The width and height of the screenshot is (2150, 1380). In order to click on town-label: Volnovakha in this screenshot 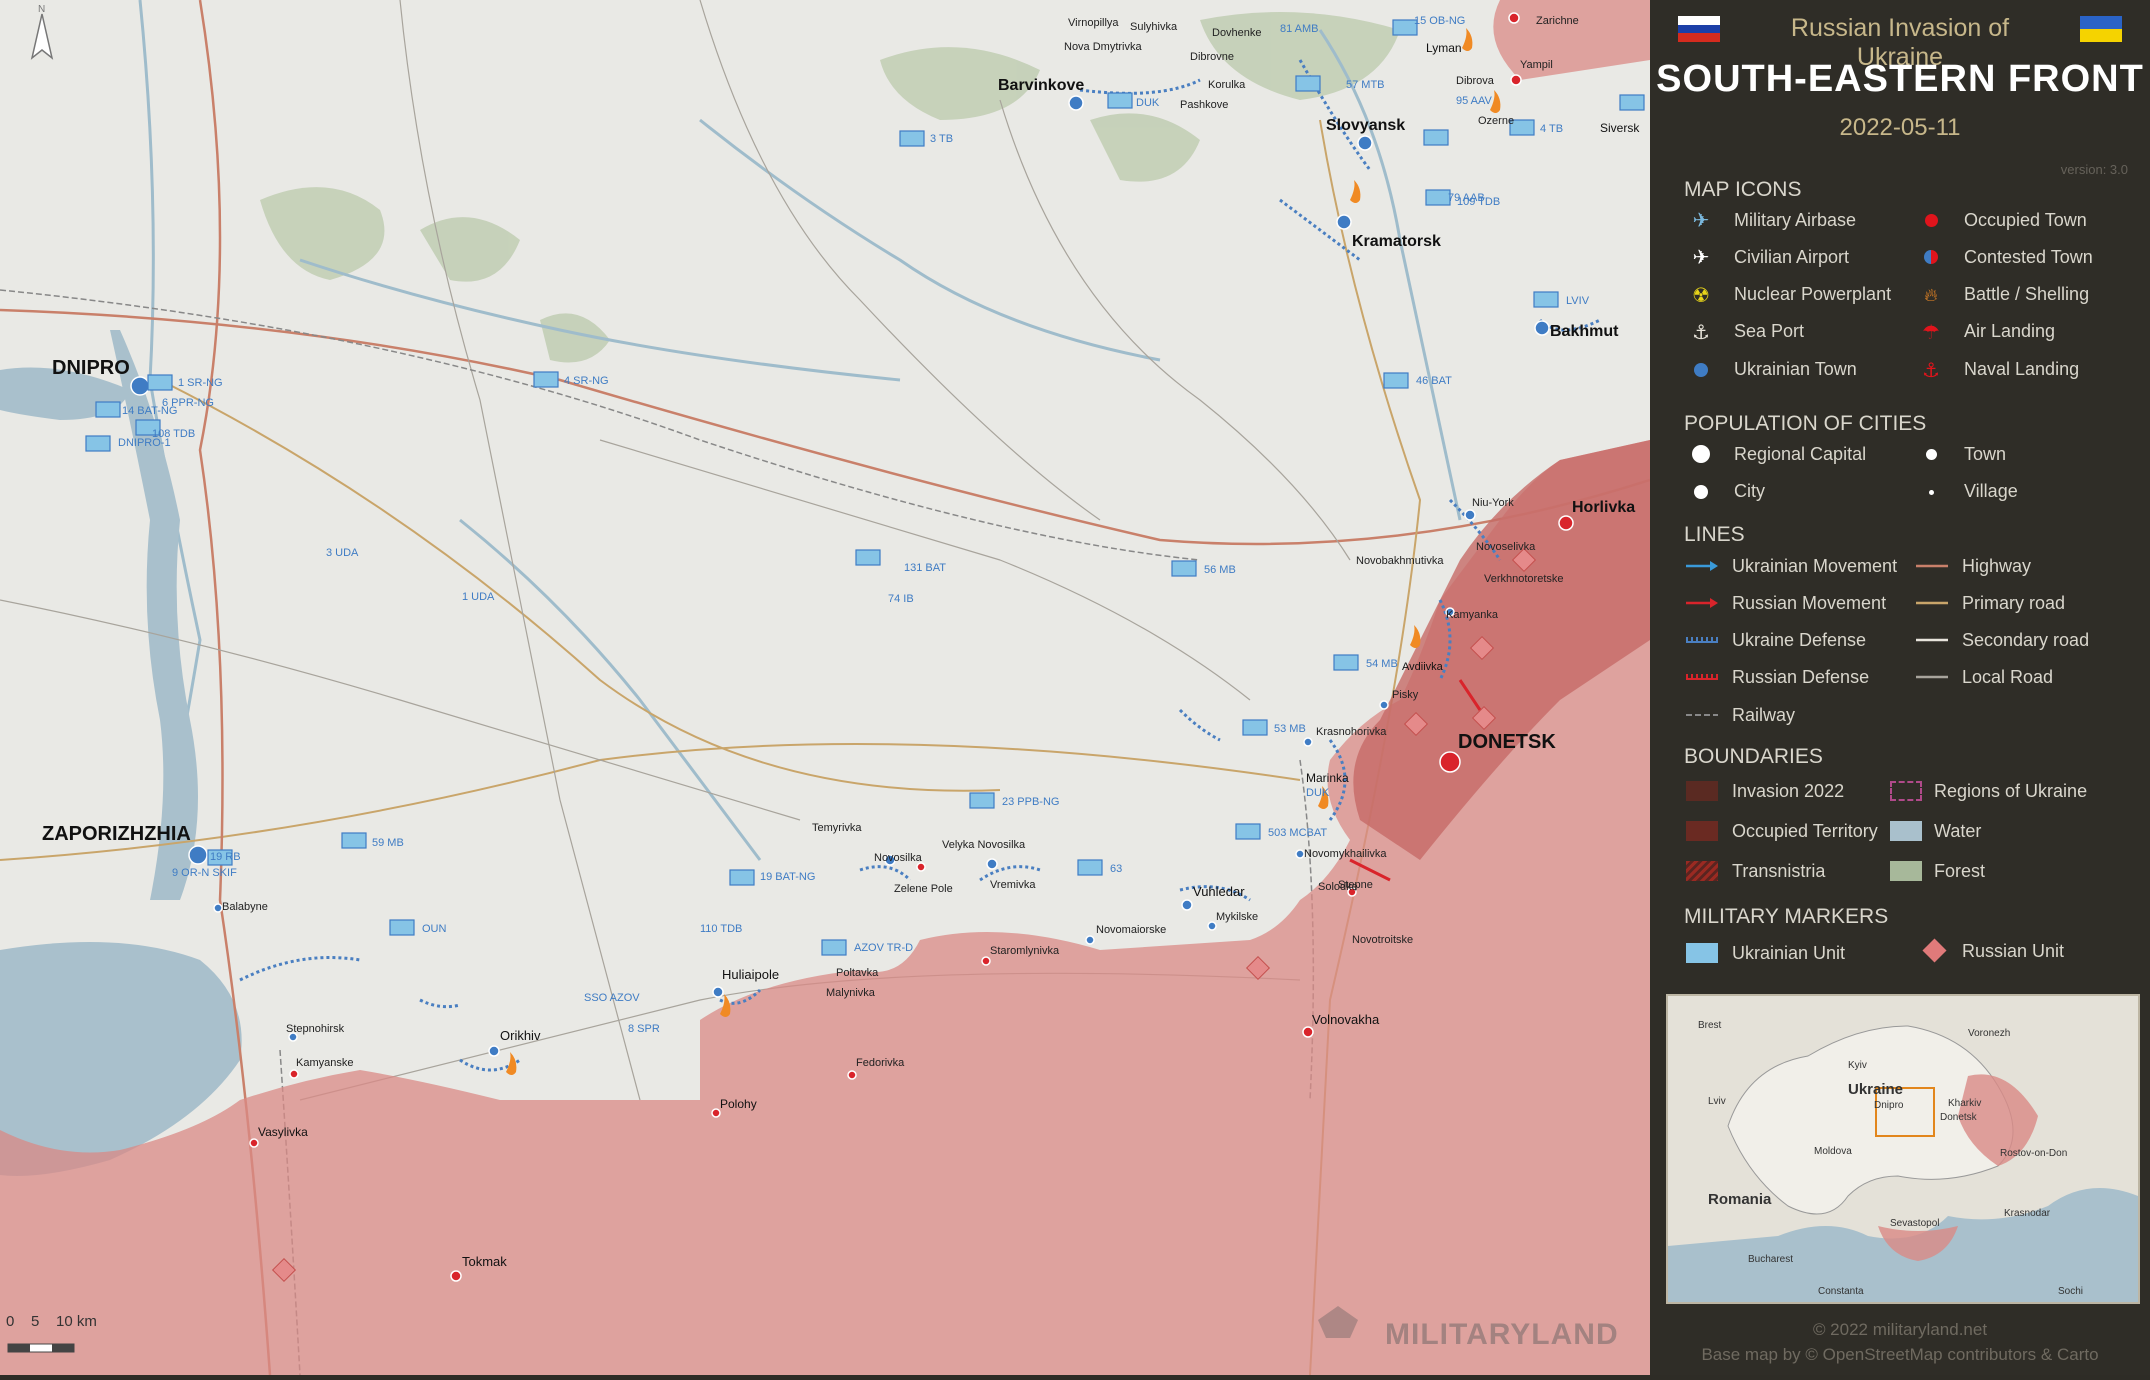, I will do `click(1346, 1019)`.